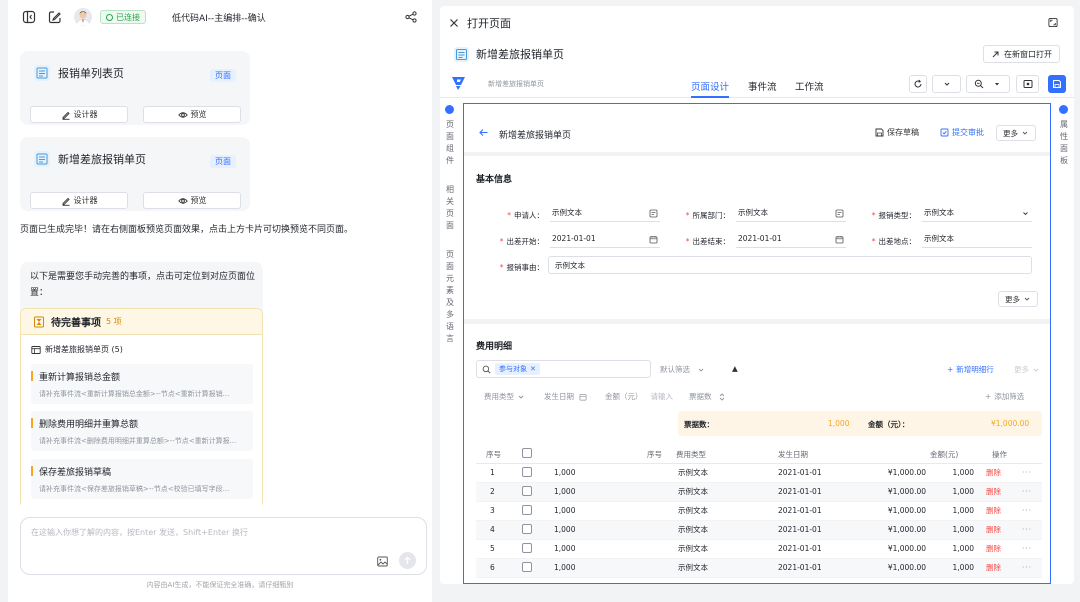 The height and width of the screenshot is (602, 1080). I want to click on amount-cell: ¥1,000.00, so click(894, 568).